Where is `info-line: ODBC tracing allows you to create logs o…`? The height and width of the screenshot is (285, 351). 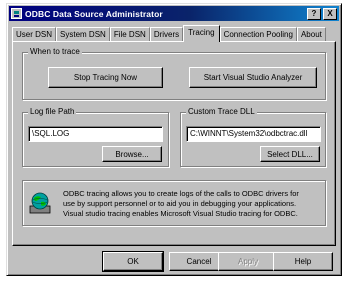
info-line: ODBC tracing allows you to create logs o… is located at coordinates (181, 193).